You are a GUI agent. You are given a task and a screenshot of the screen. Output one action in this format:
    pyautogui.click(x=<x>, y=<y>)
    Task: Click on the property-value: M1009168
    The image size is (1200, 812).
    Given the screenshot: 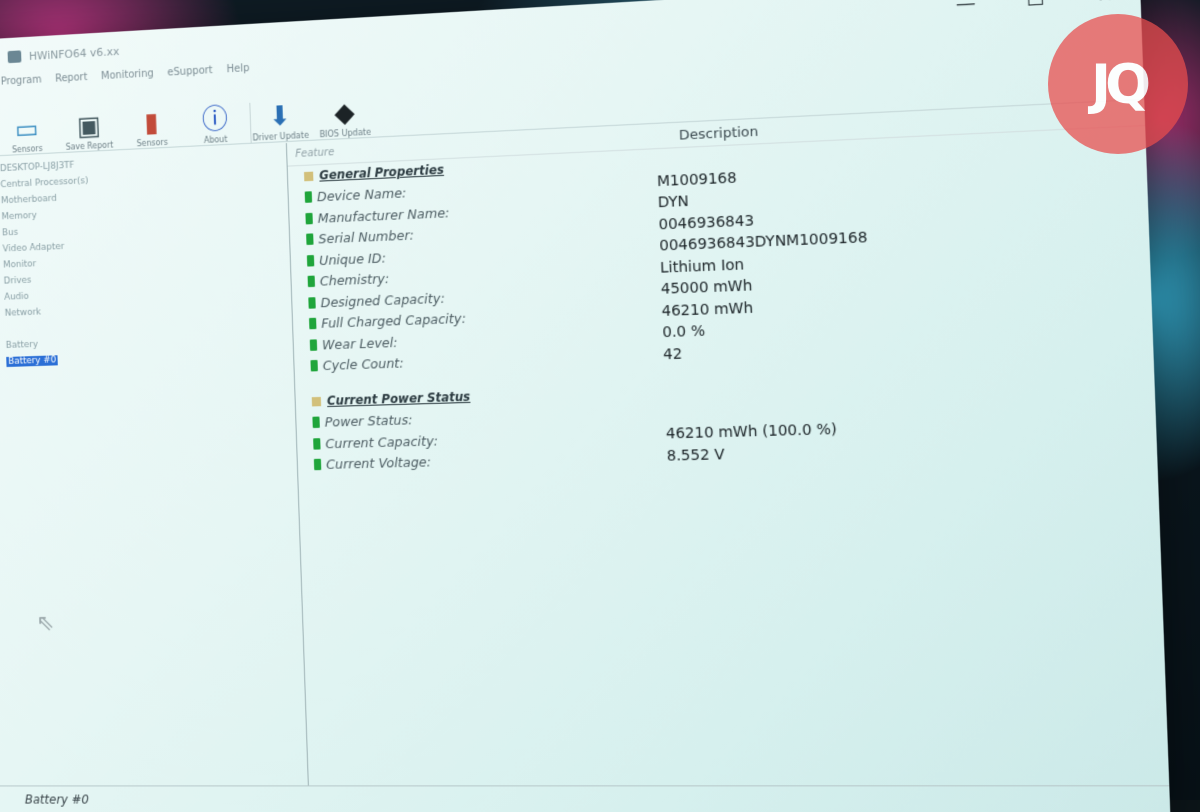 What is the action you would take?
    pyautogui.click(x=697, y=180)
    